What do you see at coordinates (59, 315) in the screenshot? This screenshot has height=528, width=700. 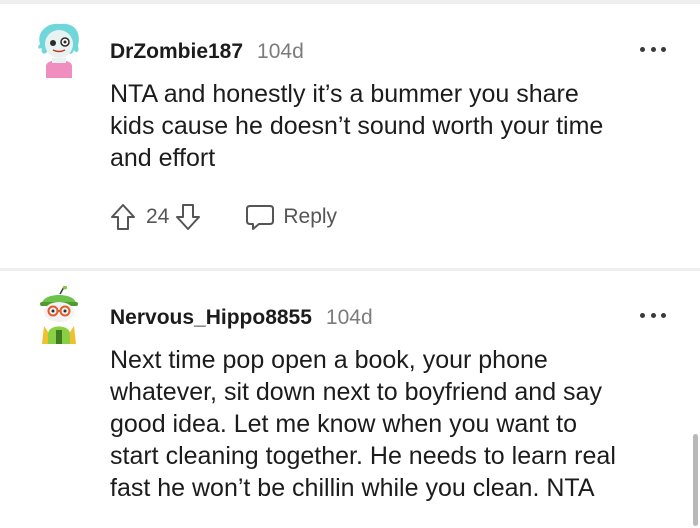 I see `green-cap-snoo-avatar-icon` at bounding box center [59, 315].